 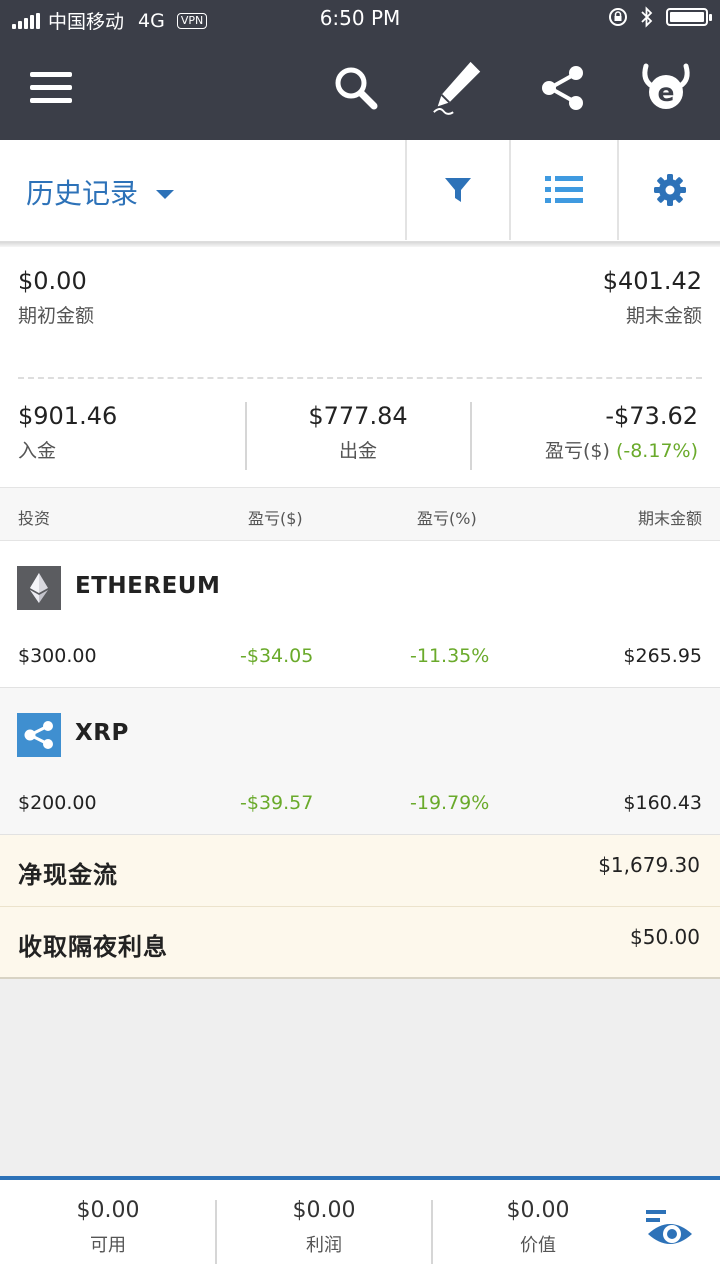 What do you see at coordinates (665, 937) in the screenshot?
I see `cash-value: $50.00` at bounding box center [665, 937].